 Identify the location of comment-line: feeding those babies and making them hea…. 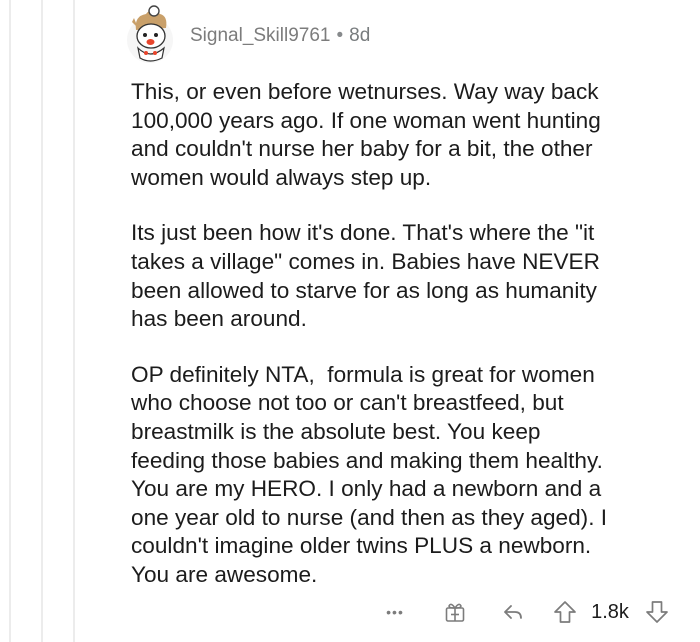
(367, 460).